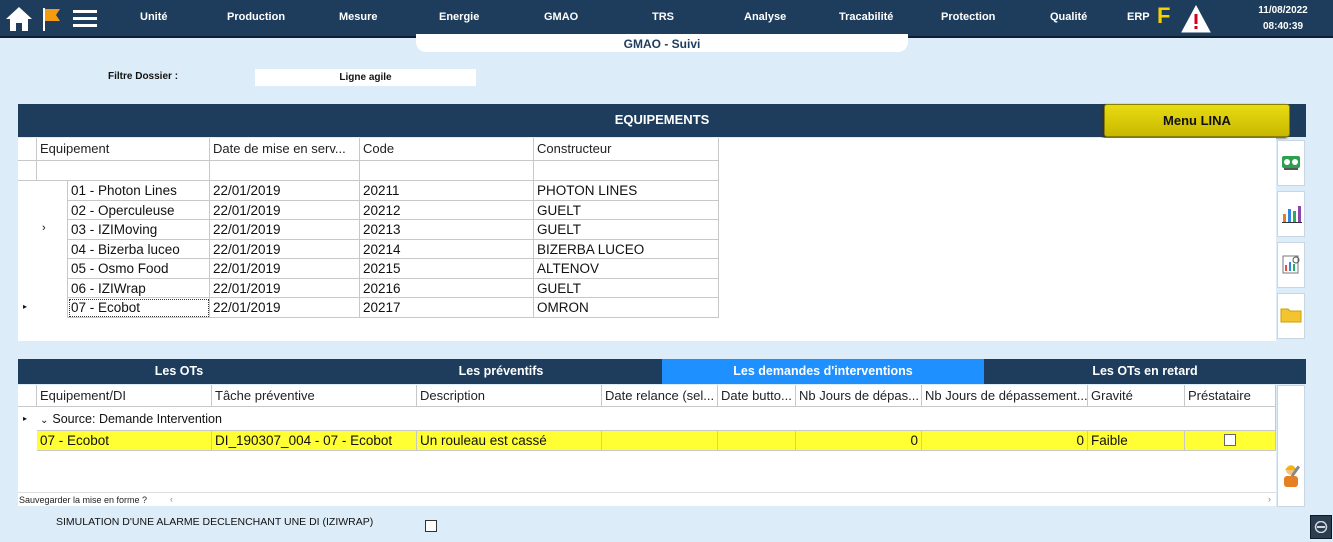 The width and height of the screenshot is (1333, 542). What do you see at coordinates (626, 149) in the screenshot?
I see `col-constructeur: Constructeur` at bounding box center [626, 149].